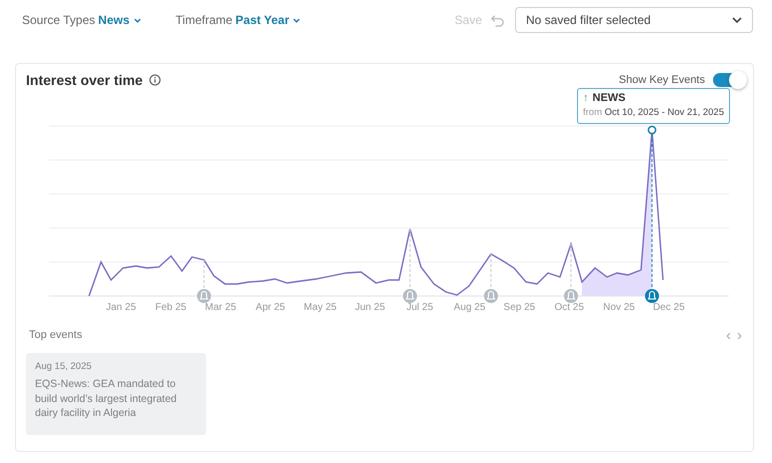 The width and height of the screenshot is (772, 463). I want to click on event-date: Aug 15, 2025, so click(64, 366).